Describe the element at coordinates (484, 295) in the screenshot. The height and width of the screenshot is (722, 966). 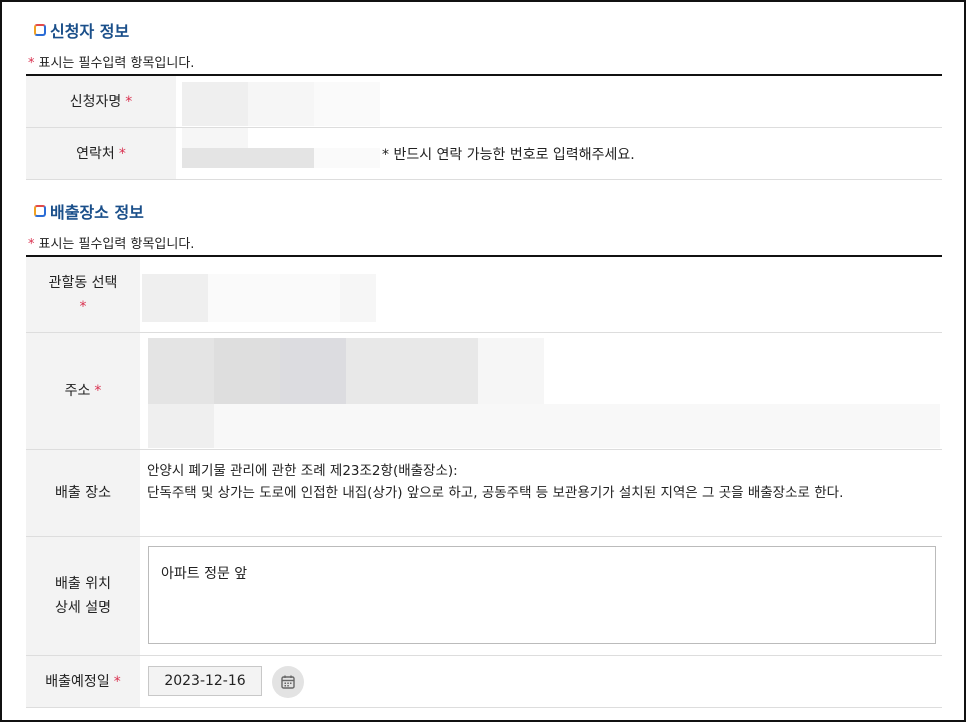
I see `district-row: 관할동 선택 *` at that location.